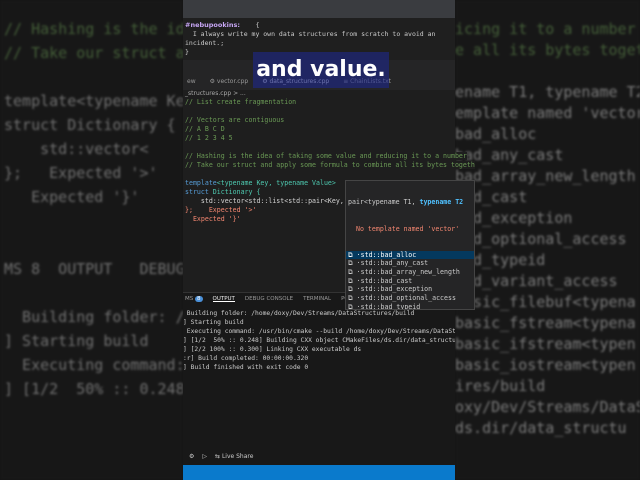  What do you see at coordinates (441, 202) in the screenshot?
I see `signature-param: typename T2` at bounding box center [441, 202].